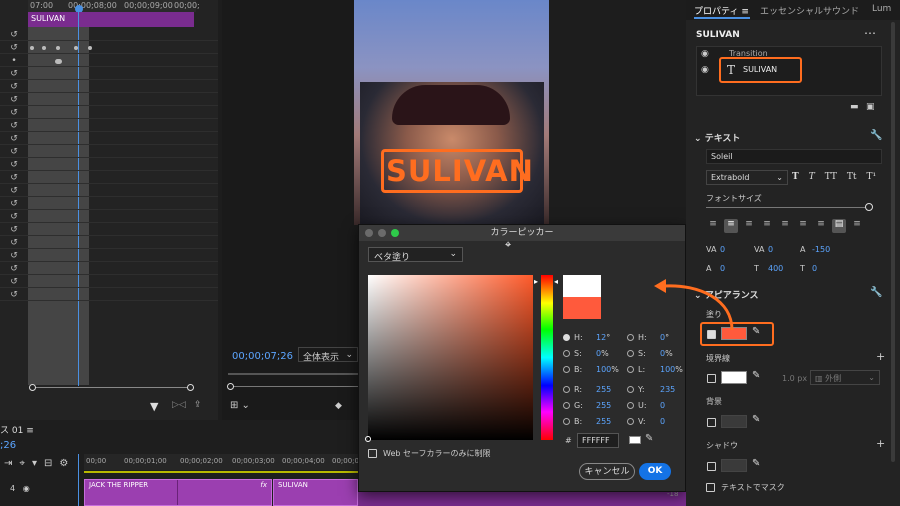 The image size is (900, 506). Describe the element at coordinates (593, 337) in the screenshot. I see `hsb-h-row: H: 12 °` at that location.